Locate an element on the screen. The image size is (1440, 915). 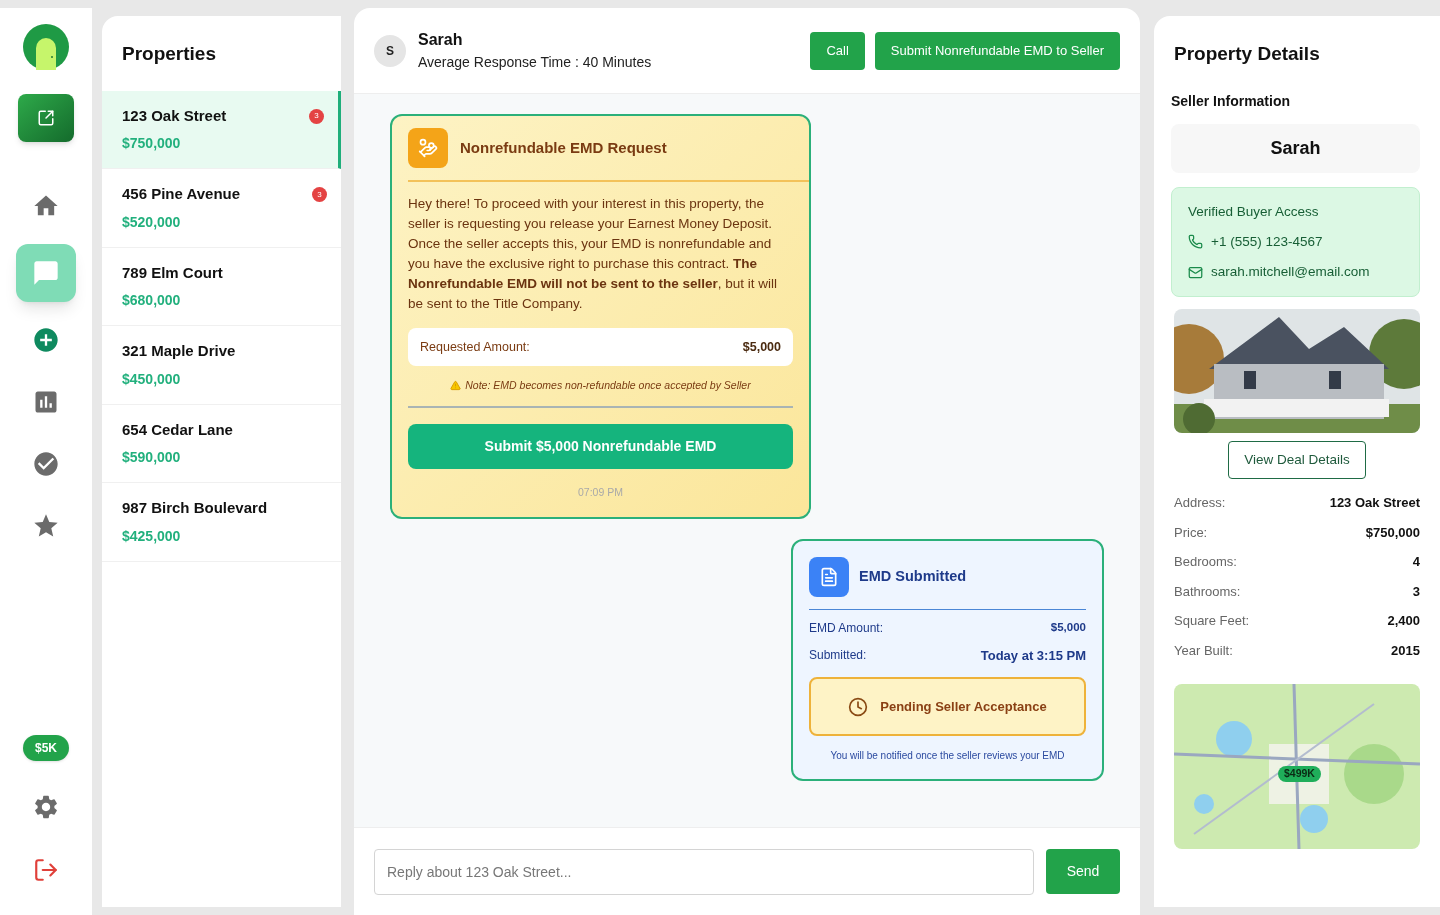
fact-value: 2,400 is located at coordinates (1403, 621).